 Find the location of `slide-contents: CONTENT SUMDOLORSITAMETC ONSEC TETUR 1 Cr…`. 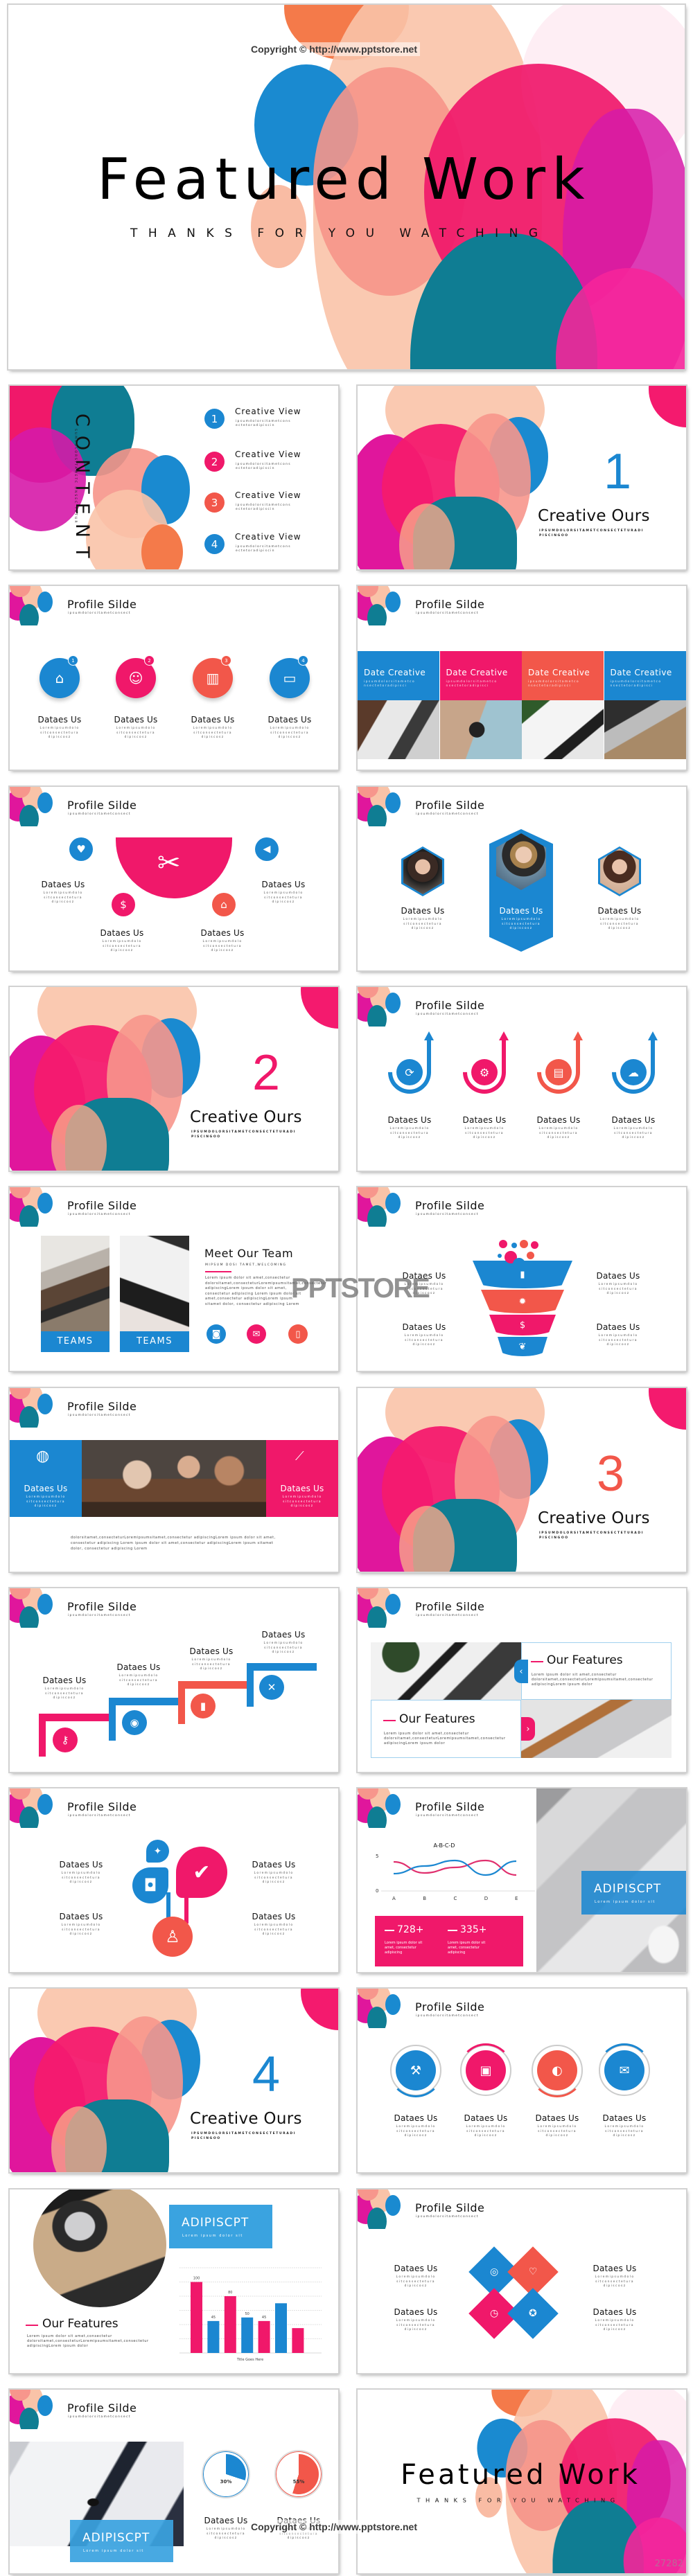

slide-contents: CONTENT SUMDOLORSITAMETC ONSEC TETUR 1 Cr… is located at coordinates (174, 477).